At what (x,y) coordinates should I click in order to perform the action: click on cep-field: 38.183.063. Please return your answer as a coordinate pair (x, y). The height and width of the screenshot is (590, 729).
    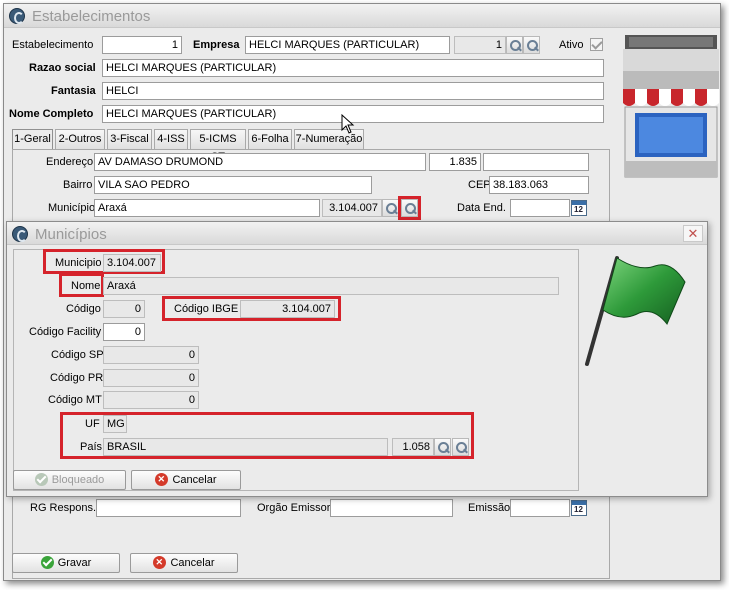
    Looking at the image, I should click on (539, 185).